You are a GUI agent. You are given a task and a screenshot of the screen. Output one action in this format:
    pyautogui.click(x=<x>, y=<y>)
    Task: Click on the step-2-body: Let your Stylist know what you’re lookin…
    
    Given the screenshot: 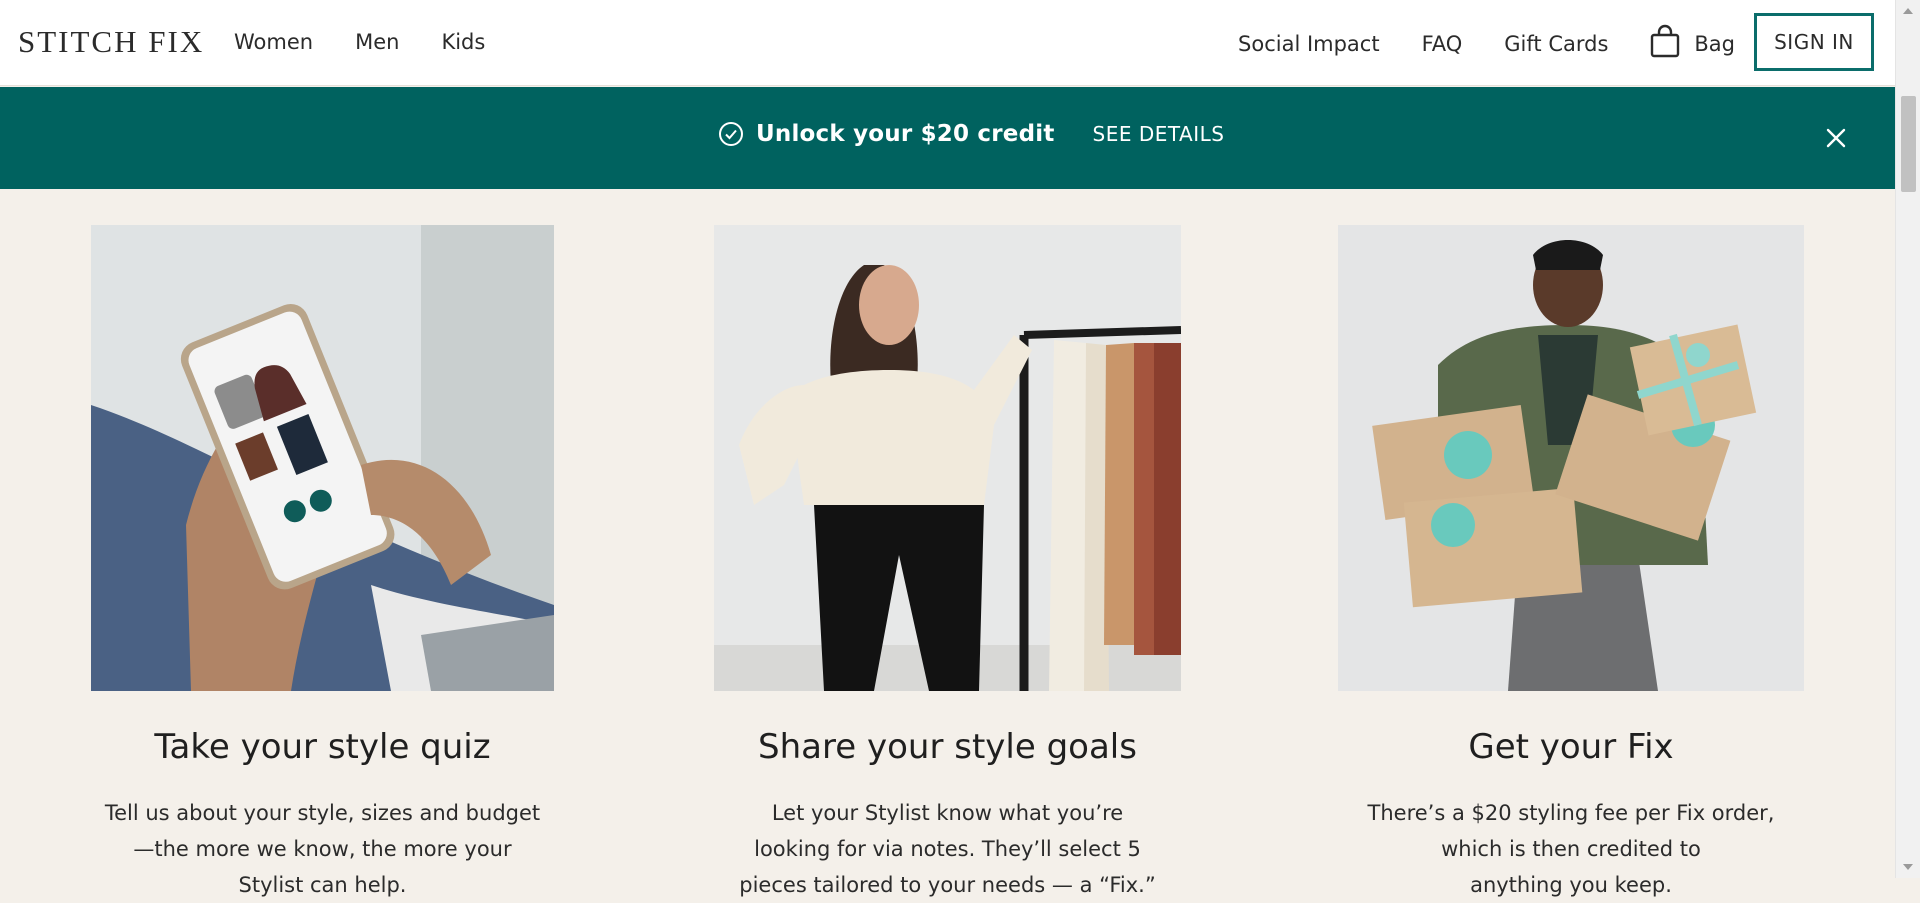 What is the action you would take?
    pyautogui.click(x=947, y=849)
    